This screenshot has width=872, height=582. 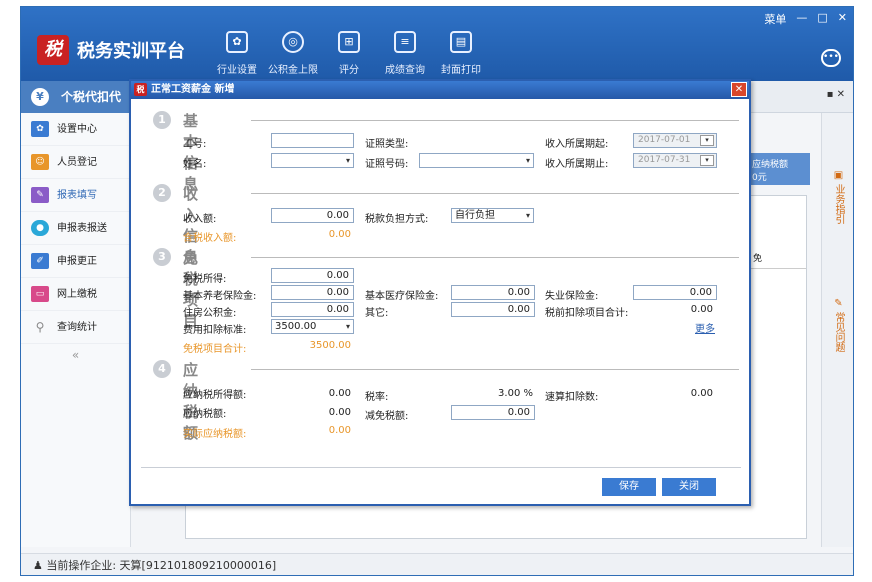 What do you see at coordinates (205, 279) in the screenshot?
I see `exempt-income-label: 免税所得:` at bounding box center [205, 279].